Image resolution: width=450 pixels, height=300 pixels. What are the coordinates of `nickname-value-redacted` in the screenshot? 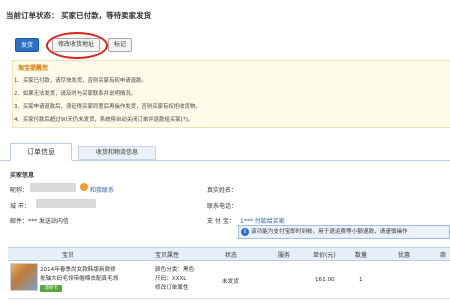 It's located at (53, 187).